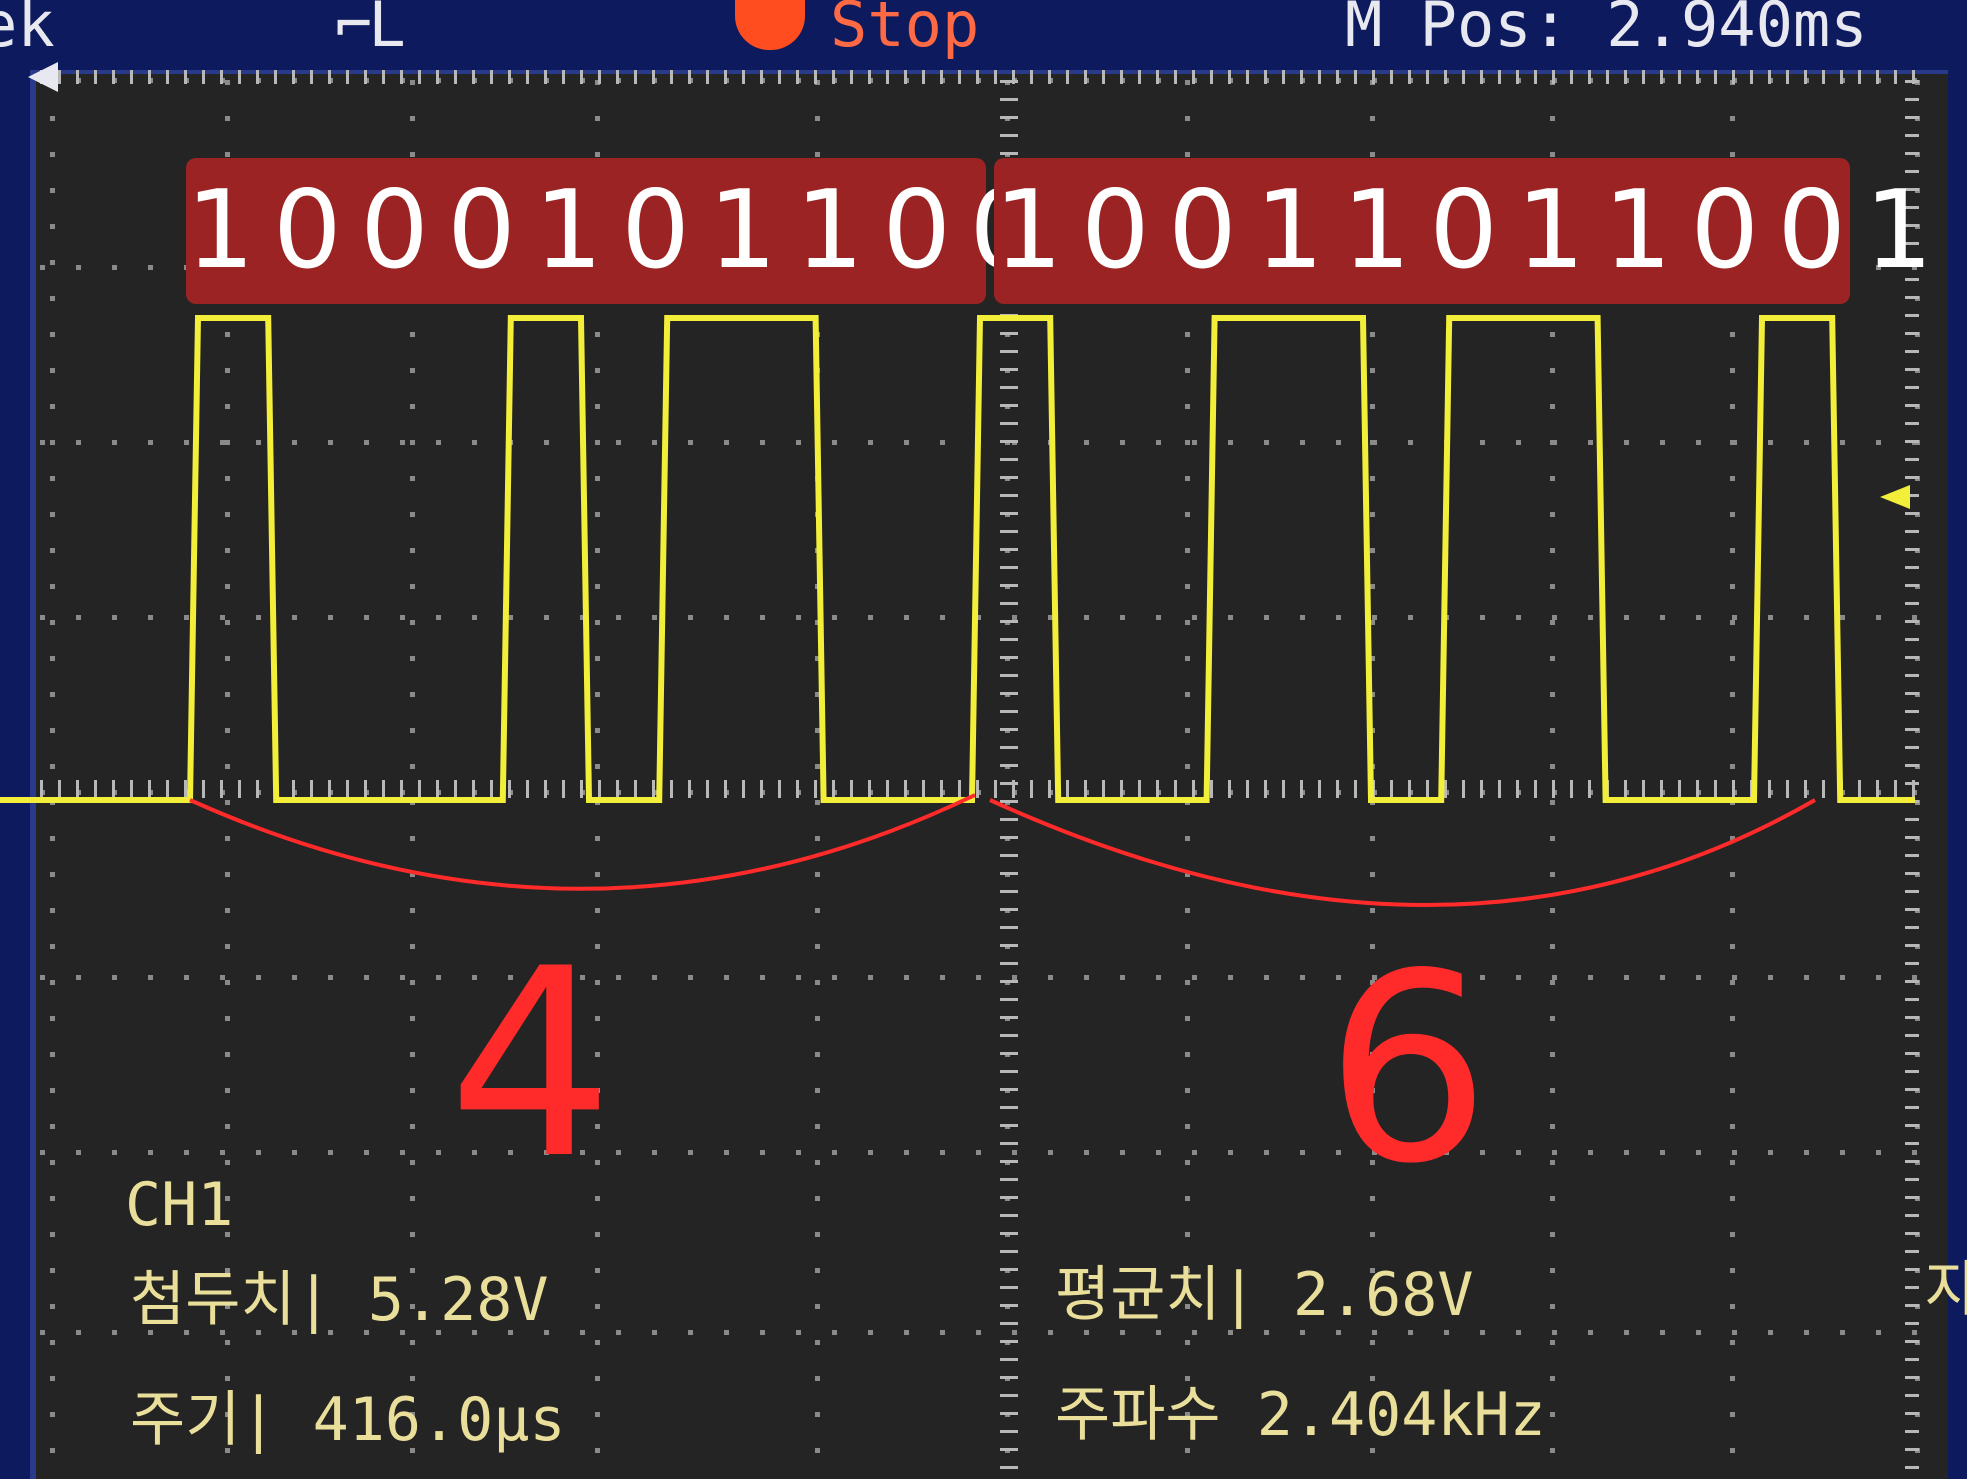 The height and width of the screenshot is (1479, 1967). Describe the element at coordinates (1895, 497) in the screenshot. I see `trigger-level-marker-icon` at that location.